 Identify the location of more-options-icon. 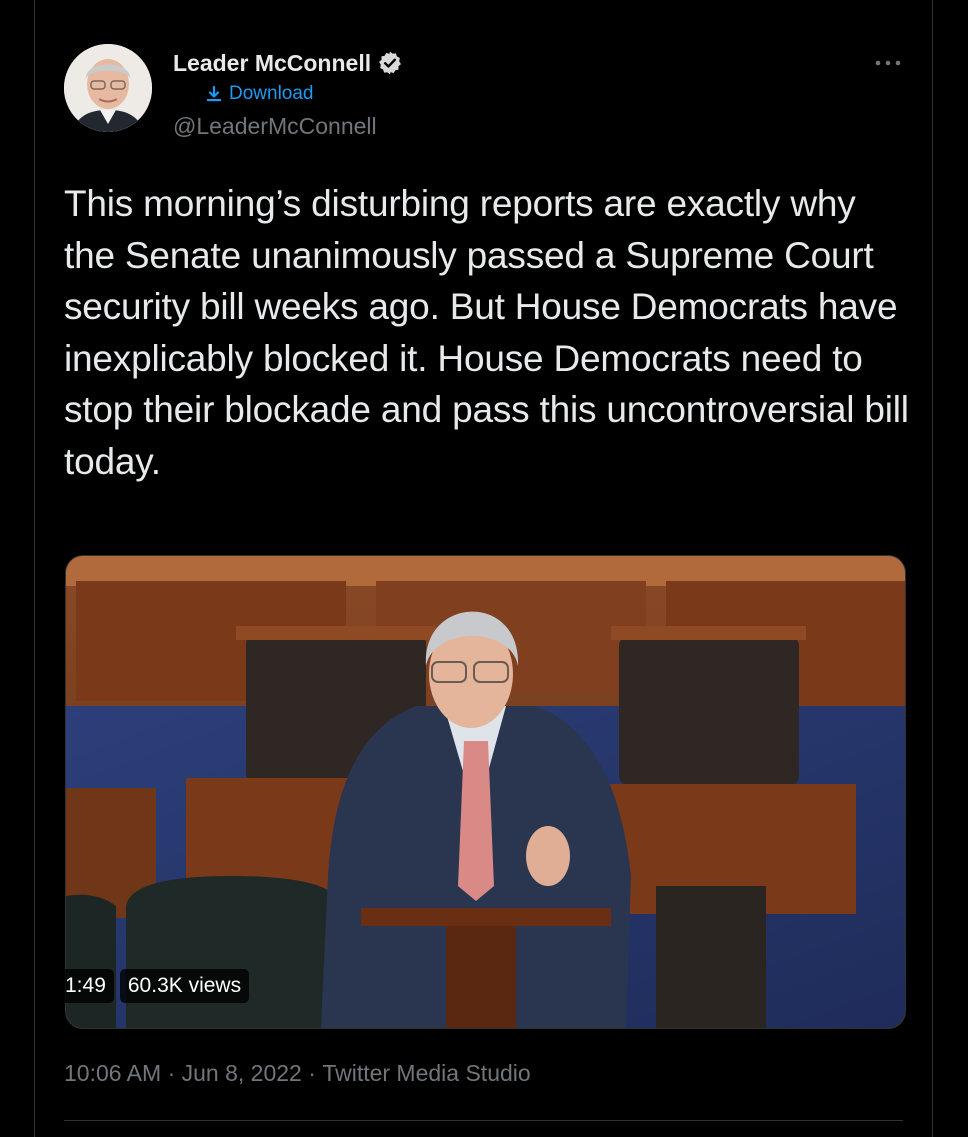
(888, 63).